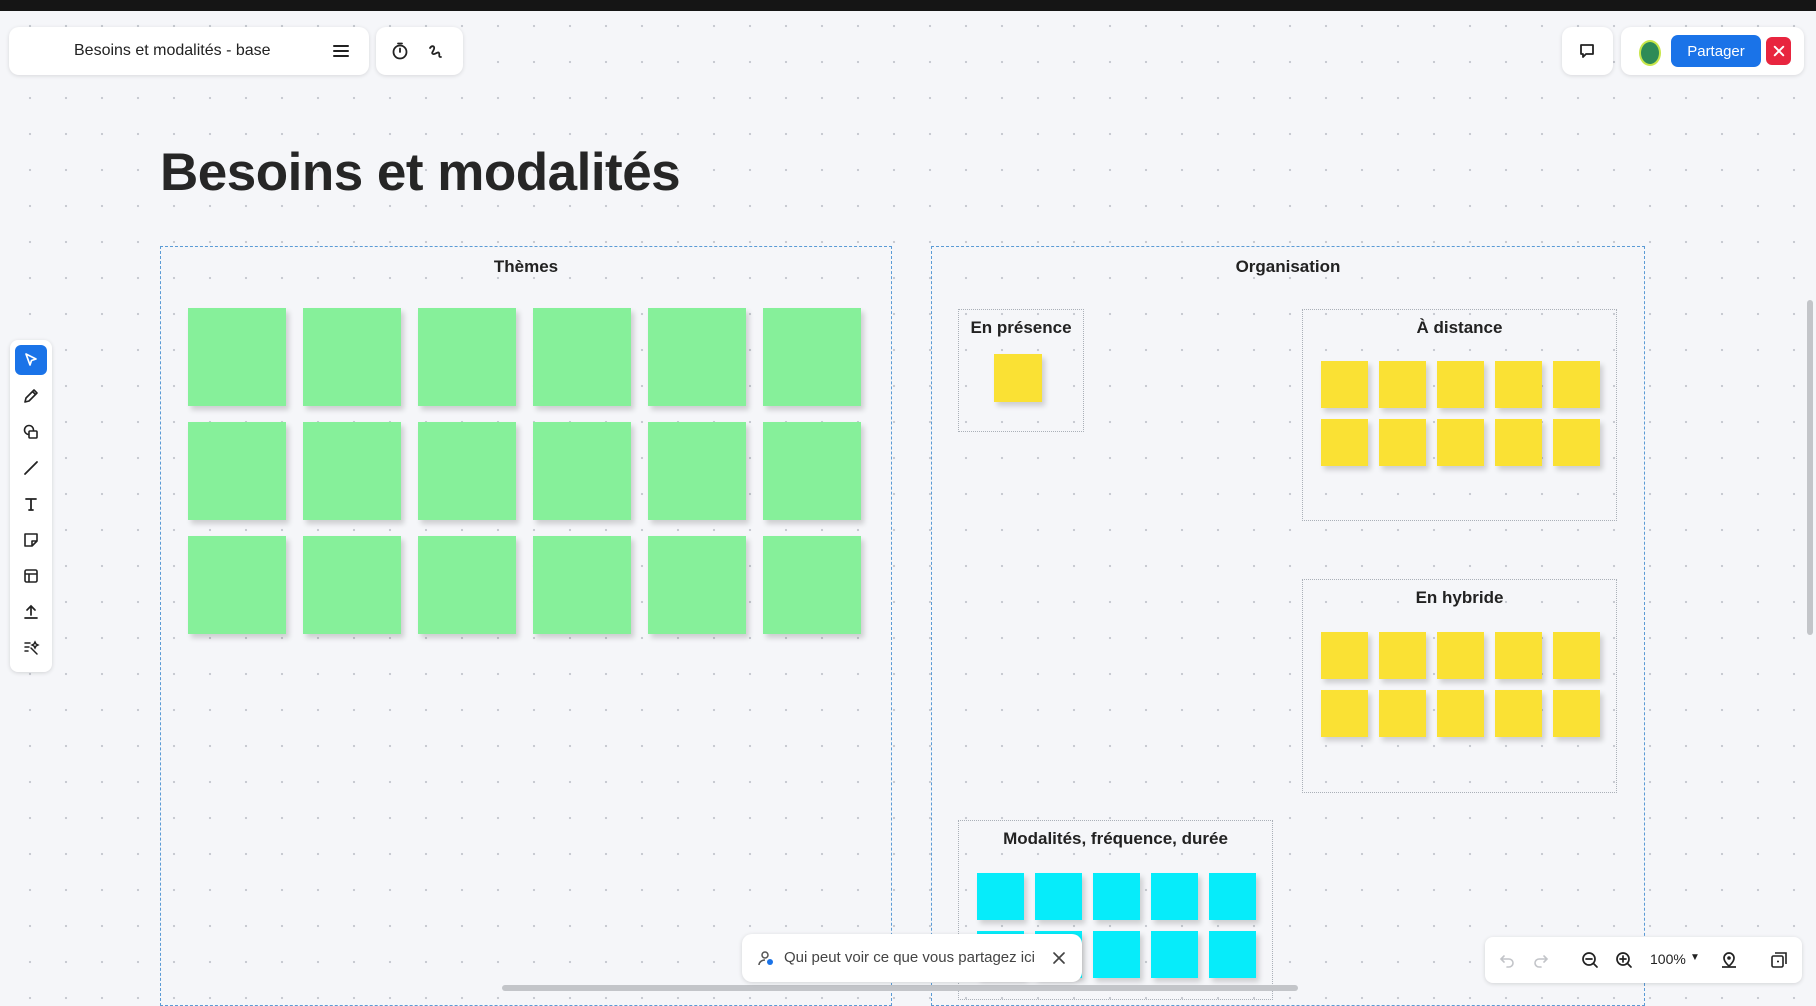 The image size is (1816, 1006). I want to click on toast-close-icon, so click(1059, 958).